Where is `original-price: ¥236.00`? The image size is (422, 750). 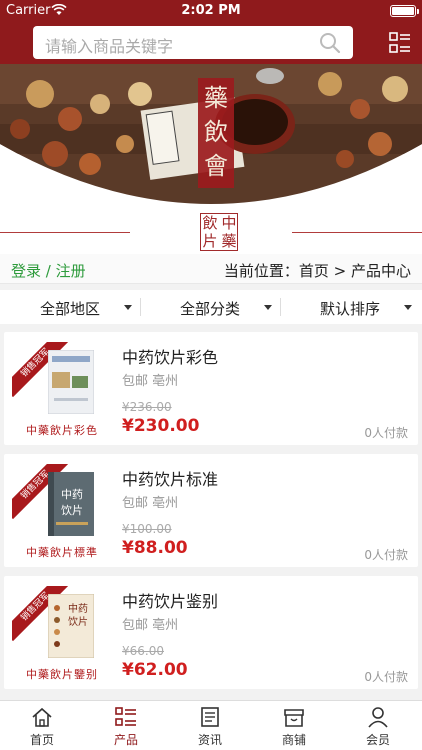
original-price: ¥236.00 is located at coordinates (147, 407).